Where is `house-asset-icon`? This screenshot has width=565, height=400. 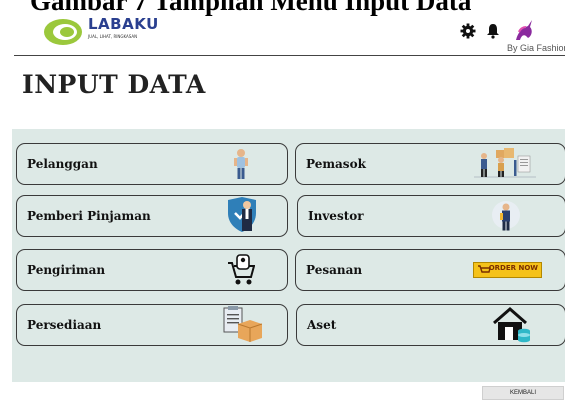
house-asset-icon is located at coordinates (511, 325).